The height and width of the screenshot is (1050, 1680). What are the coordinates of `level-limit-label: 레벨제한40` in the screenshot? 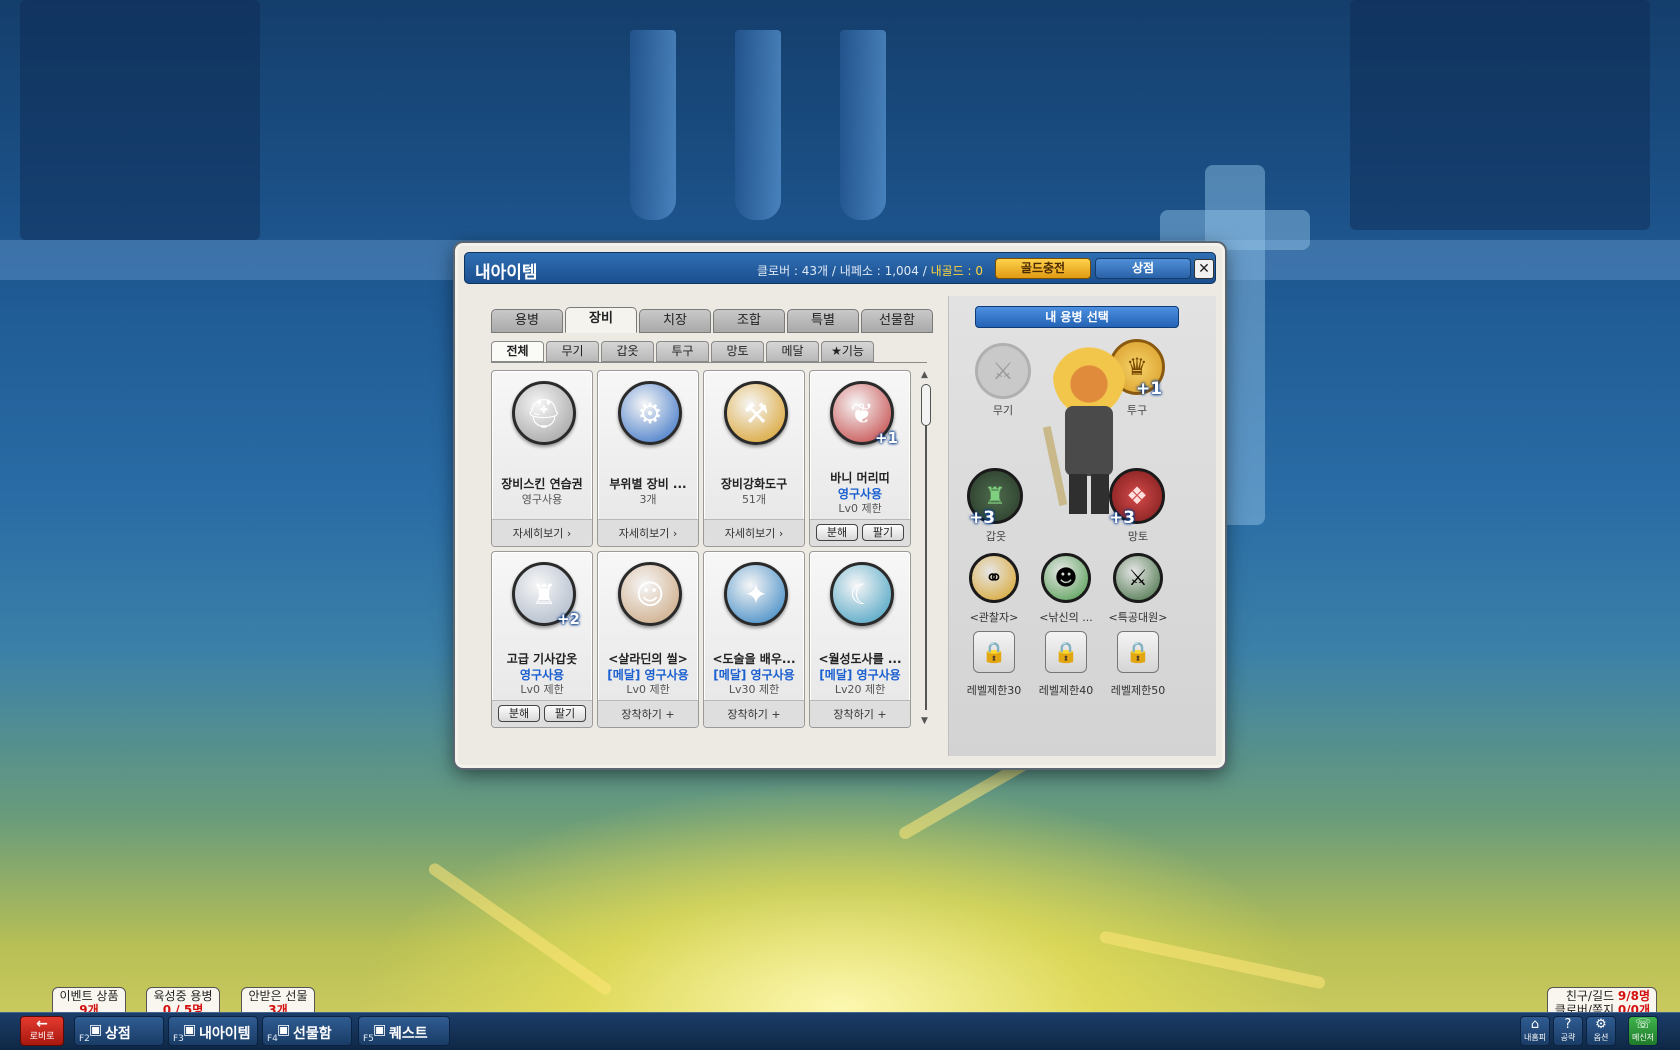 It's located at (1066, 690).